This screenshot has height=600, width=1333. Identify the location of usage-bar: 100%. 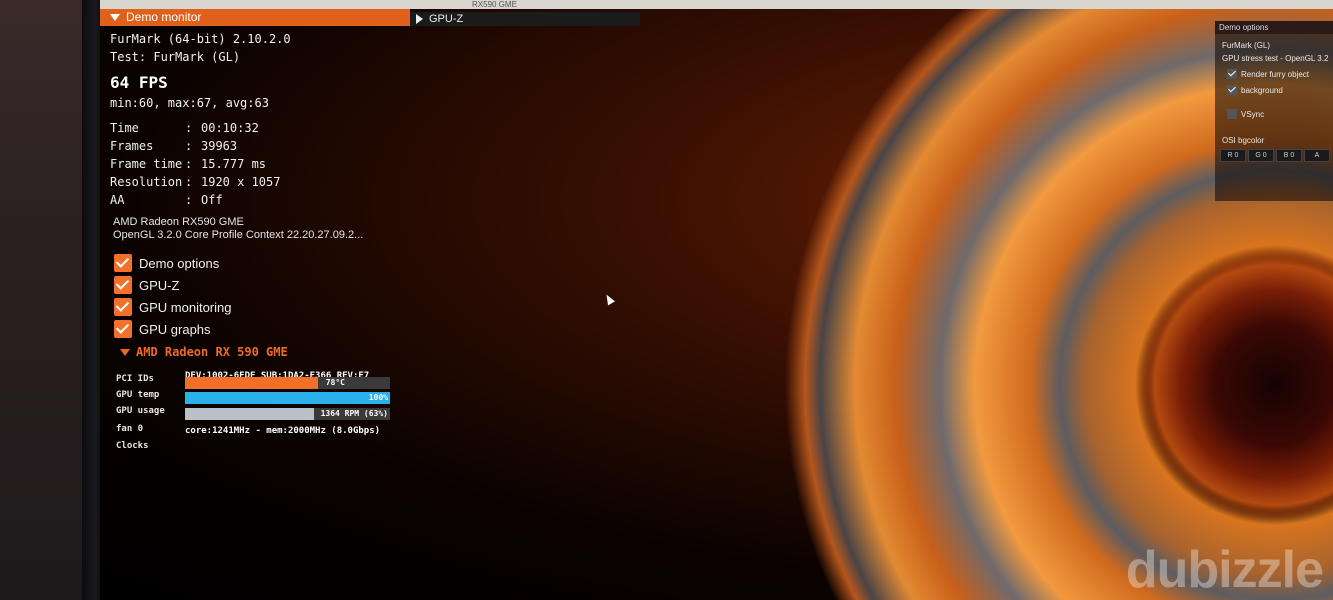
(287, 398).